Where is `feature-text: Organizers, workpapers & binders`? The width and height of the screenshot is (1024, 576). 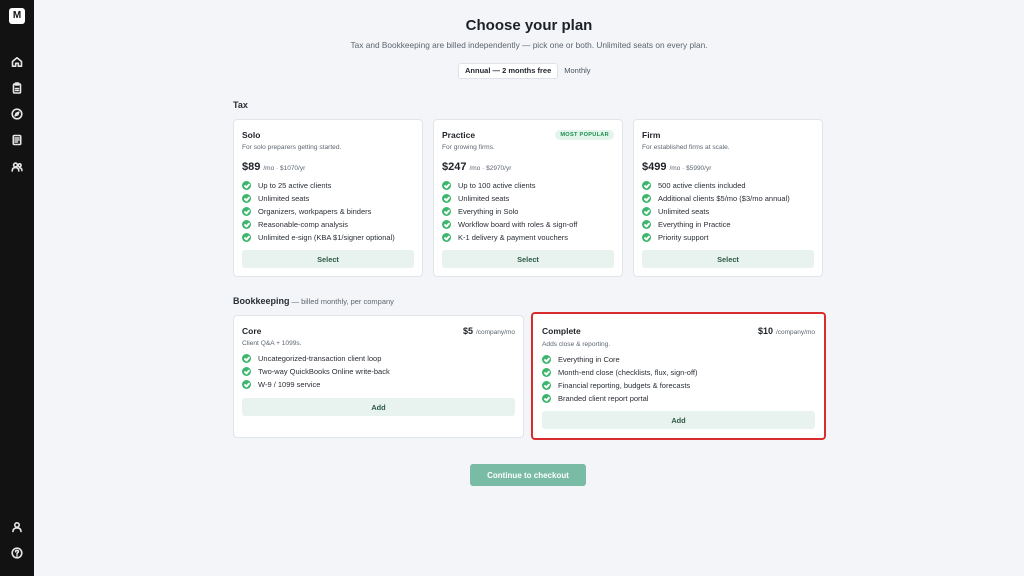
feature-text: Organizers, workpapers & binders is located at coordinates (315, 211).